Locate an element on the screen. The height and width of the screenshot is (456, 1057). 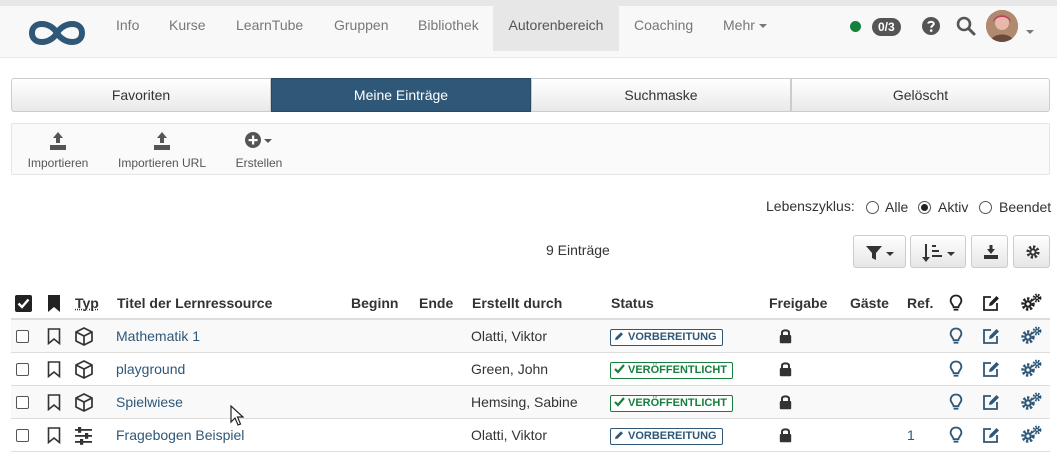
cube-icon is located at coordinates (84, 402).